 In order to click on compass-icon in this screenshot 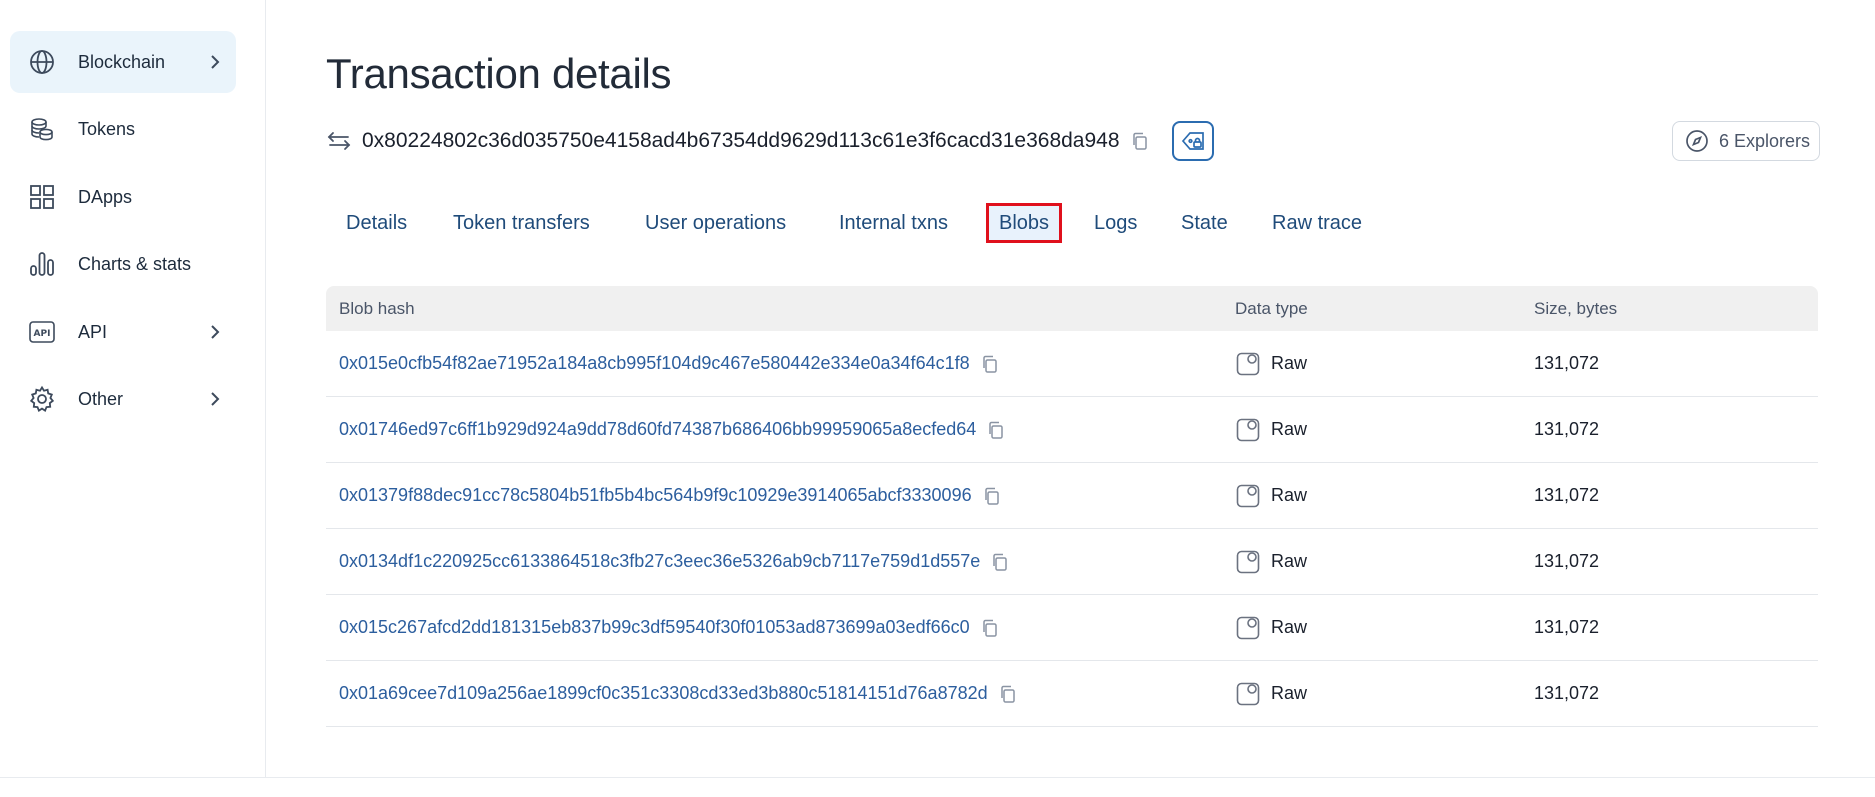, I will do `click(1697, 141)`.